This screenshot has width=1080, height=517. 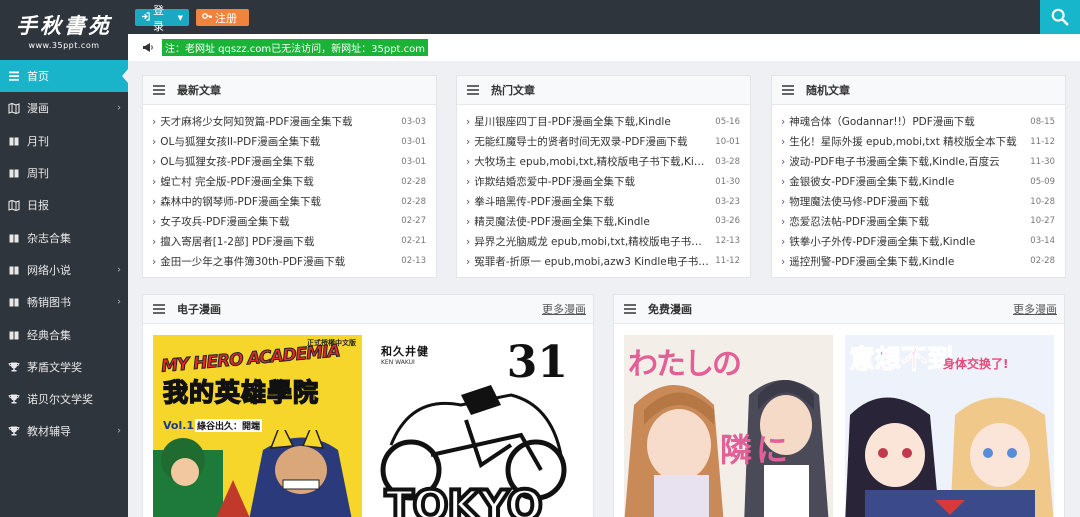 What do you see at coordinates (413, 261) in the screenshot?
I see `article-date: 02-13` at bounding box center [413, 261].